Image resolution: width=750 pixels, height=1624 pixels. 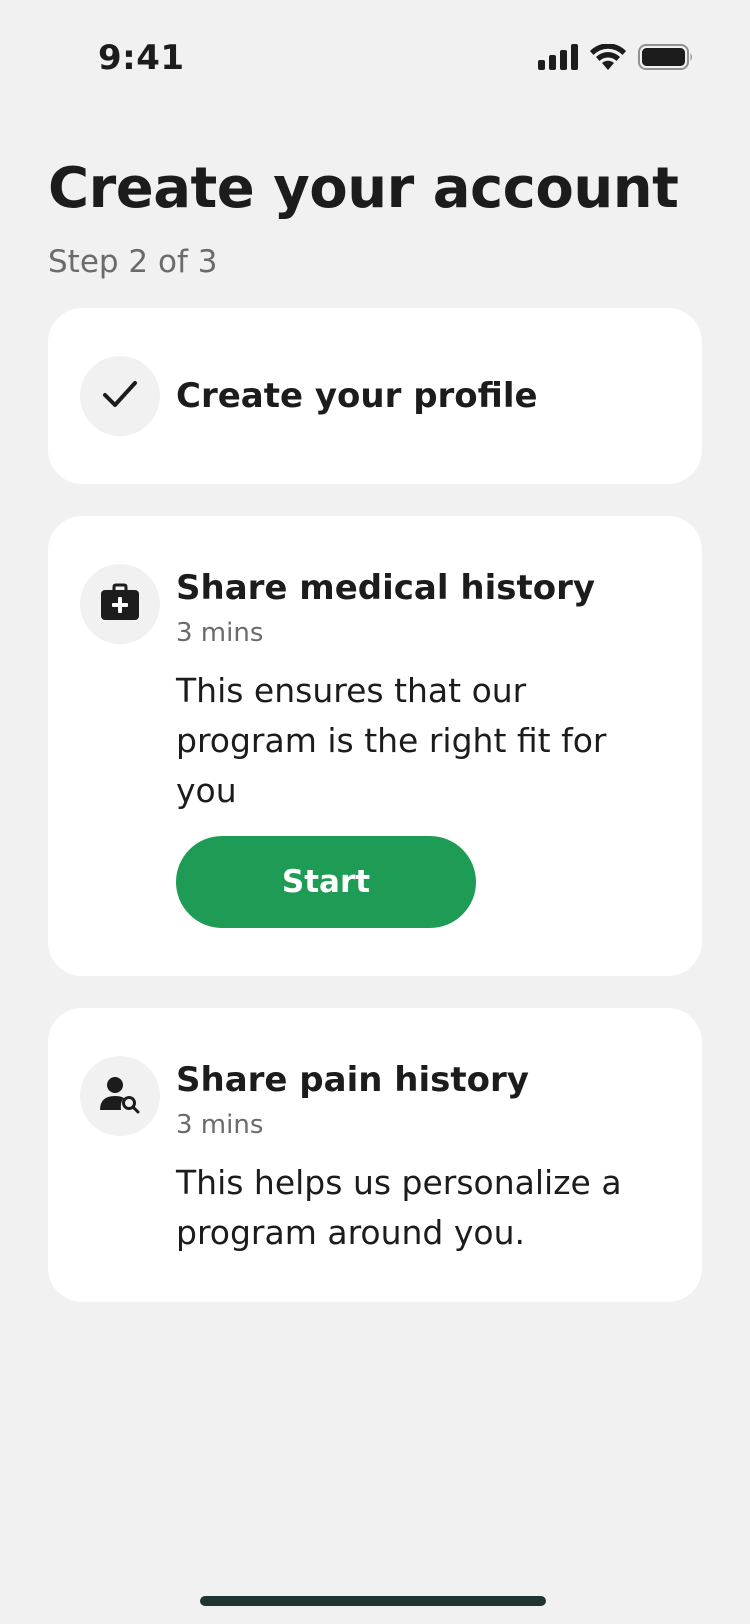 I want to click on medical-kit-icon, so click(x=120, y=604).